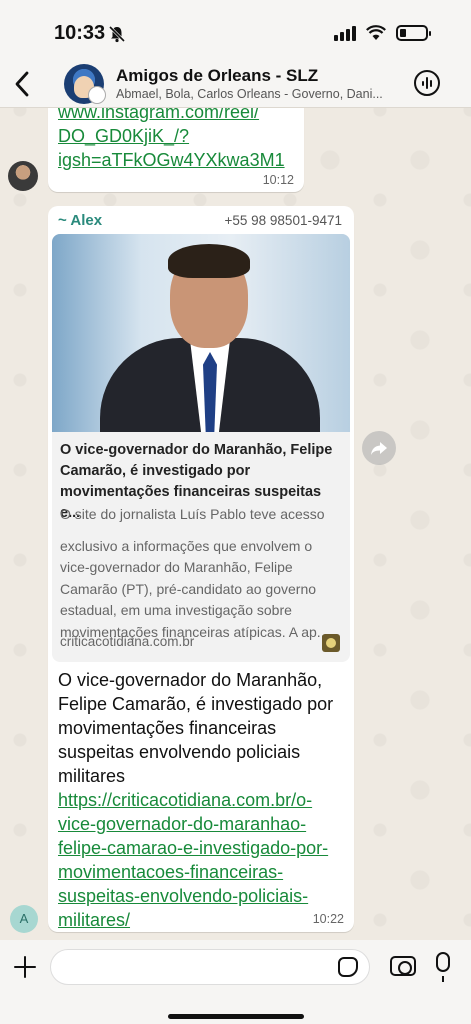 Image resolution: width=471 pixels, height=1024 pixels. I want to click on camera-icon, so click(403, 966).